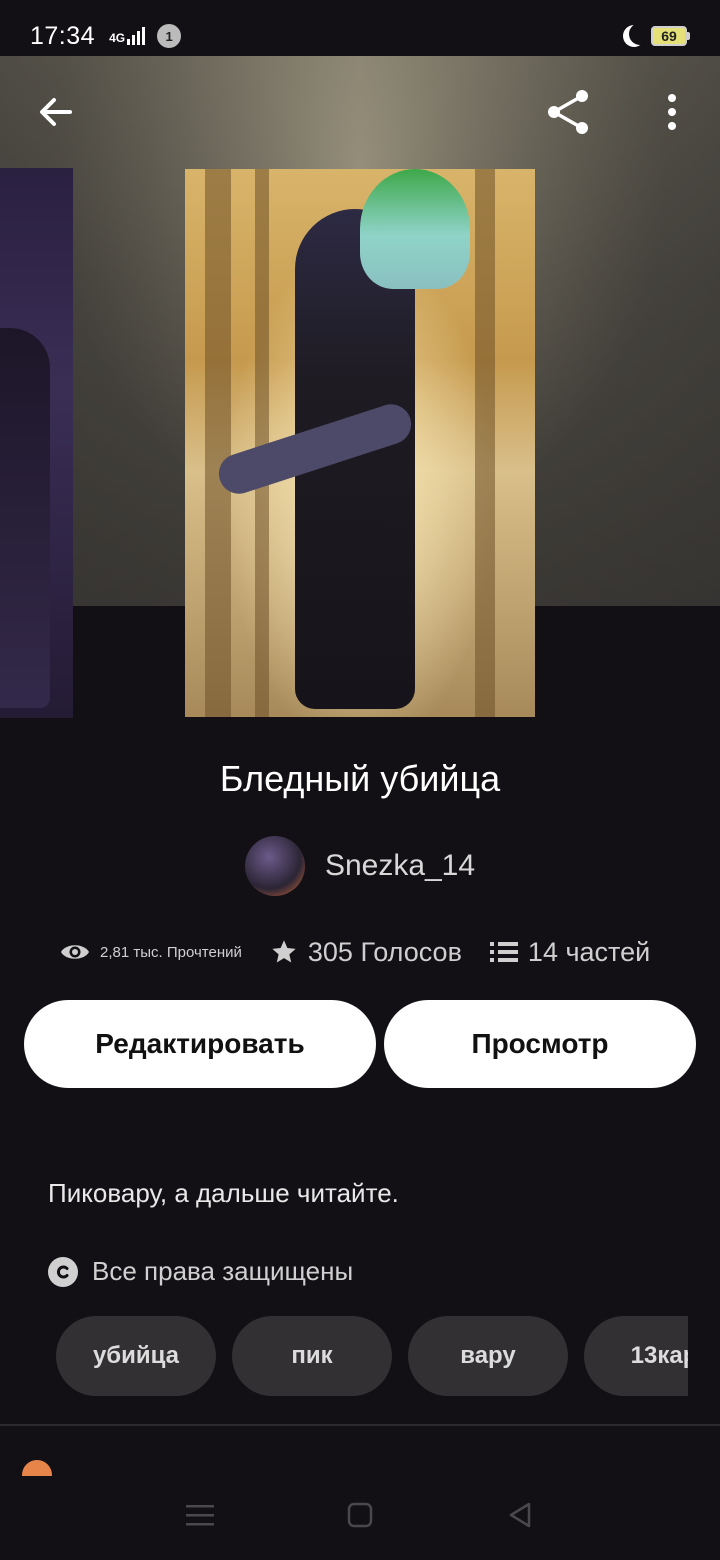  I want to click on author-row: Snezka_14, so click(360, 866).